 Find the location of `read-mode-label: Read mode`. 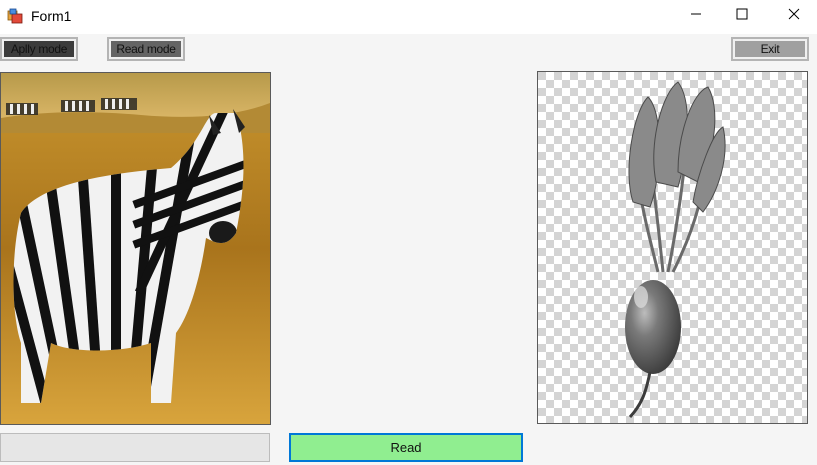

read-mode-label: Read mode is located at coordinates (146, 49).